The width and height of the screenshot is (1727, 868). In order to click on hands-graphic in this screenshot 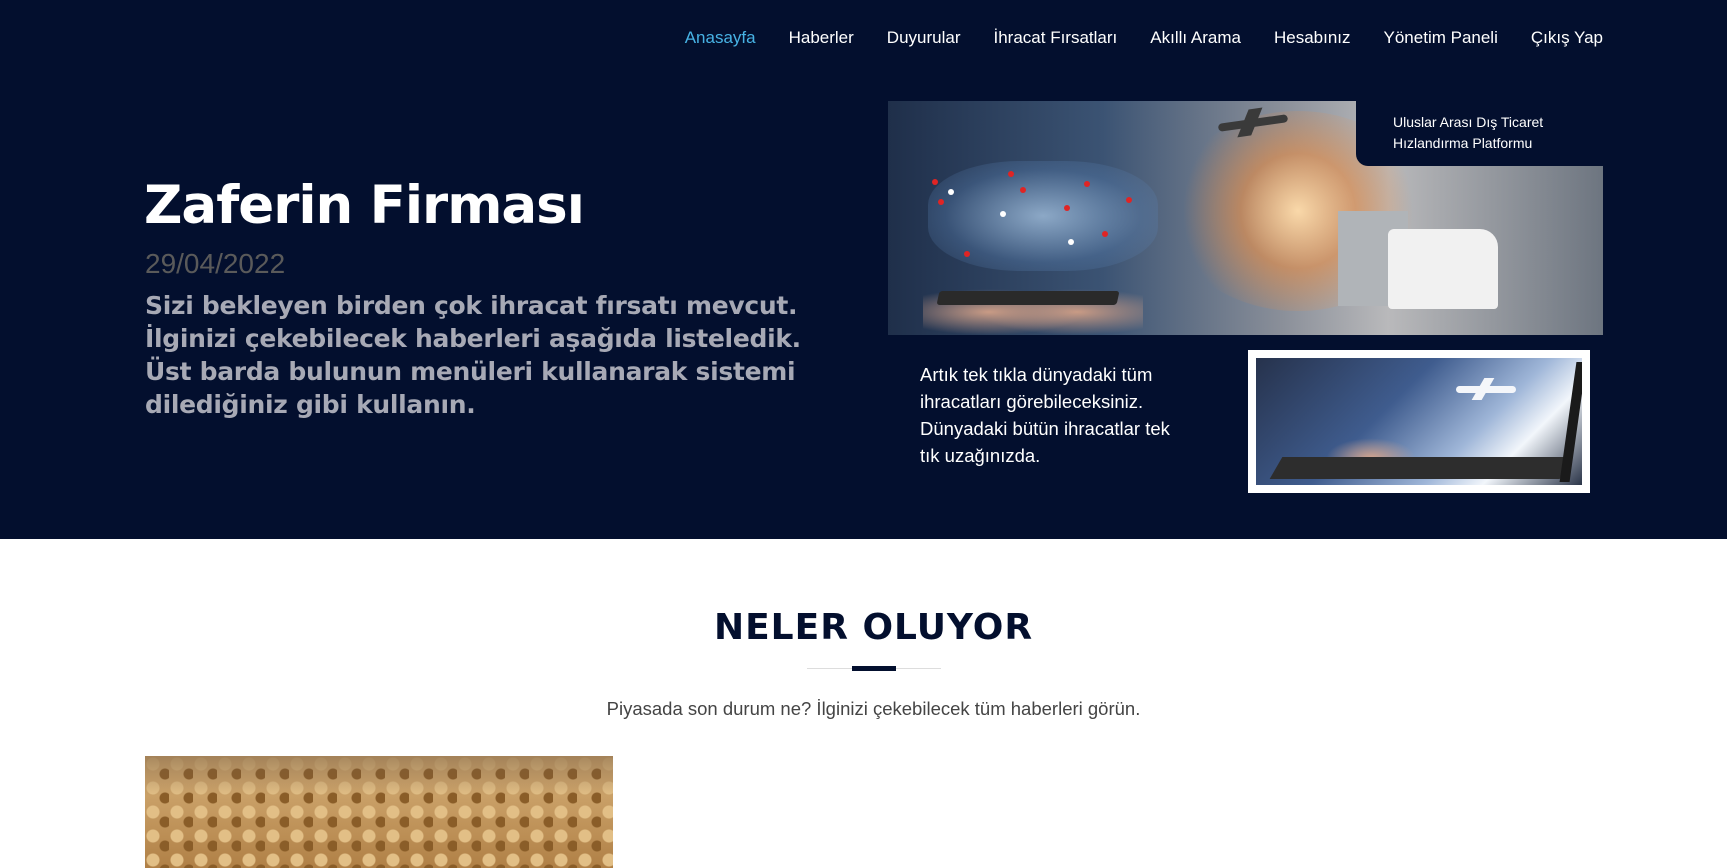, I will do `click(1033, 305)`.